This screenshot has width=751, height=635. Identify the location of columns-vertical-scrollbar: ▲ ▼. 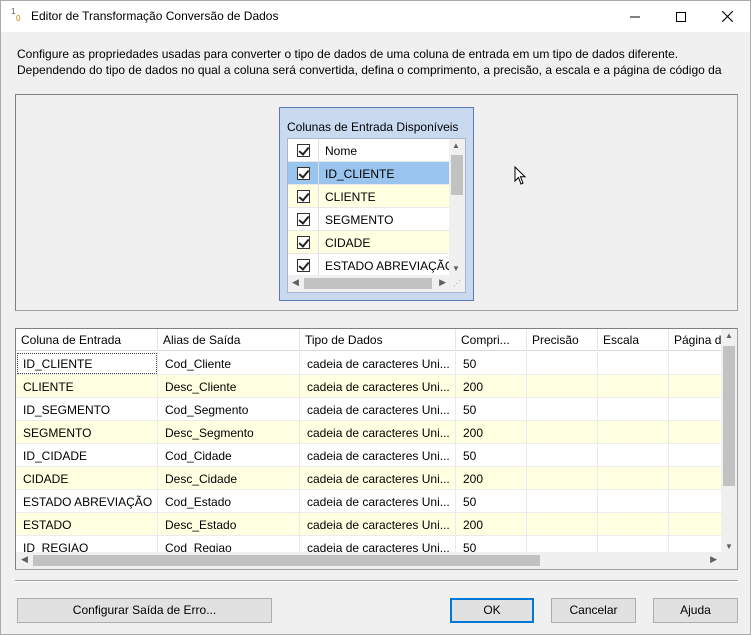
(457, 207).